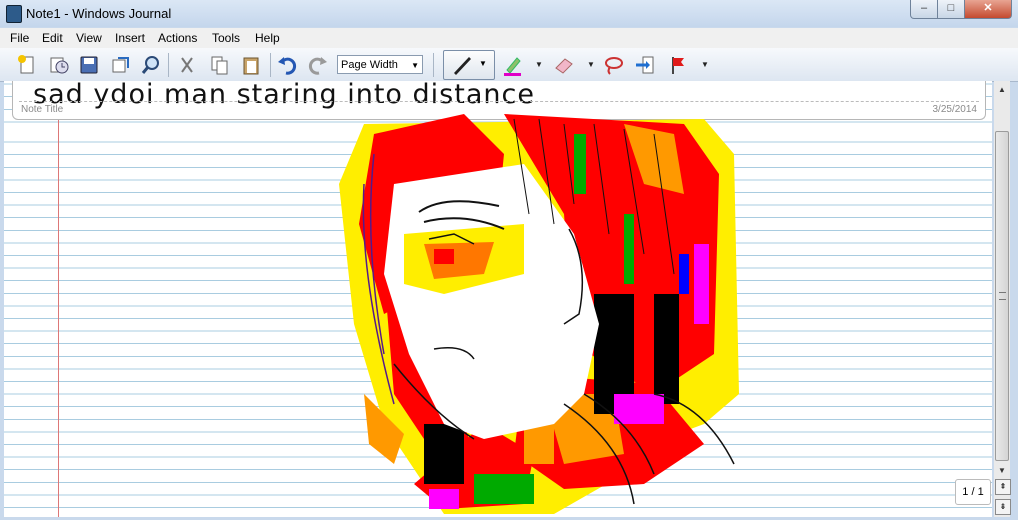 The height and width of the screenshot is (520, 1018). Describe the element at coordinates (267, 38) in the screenshot. I see `menu-help: Help` at that location.